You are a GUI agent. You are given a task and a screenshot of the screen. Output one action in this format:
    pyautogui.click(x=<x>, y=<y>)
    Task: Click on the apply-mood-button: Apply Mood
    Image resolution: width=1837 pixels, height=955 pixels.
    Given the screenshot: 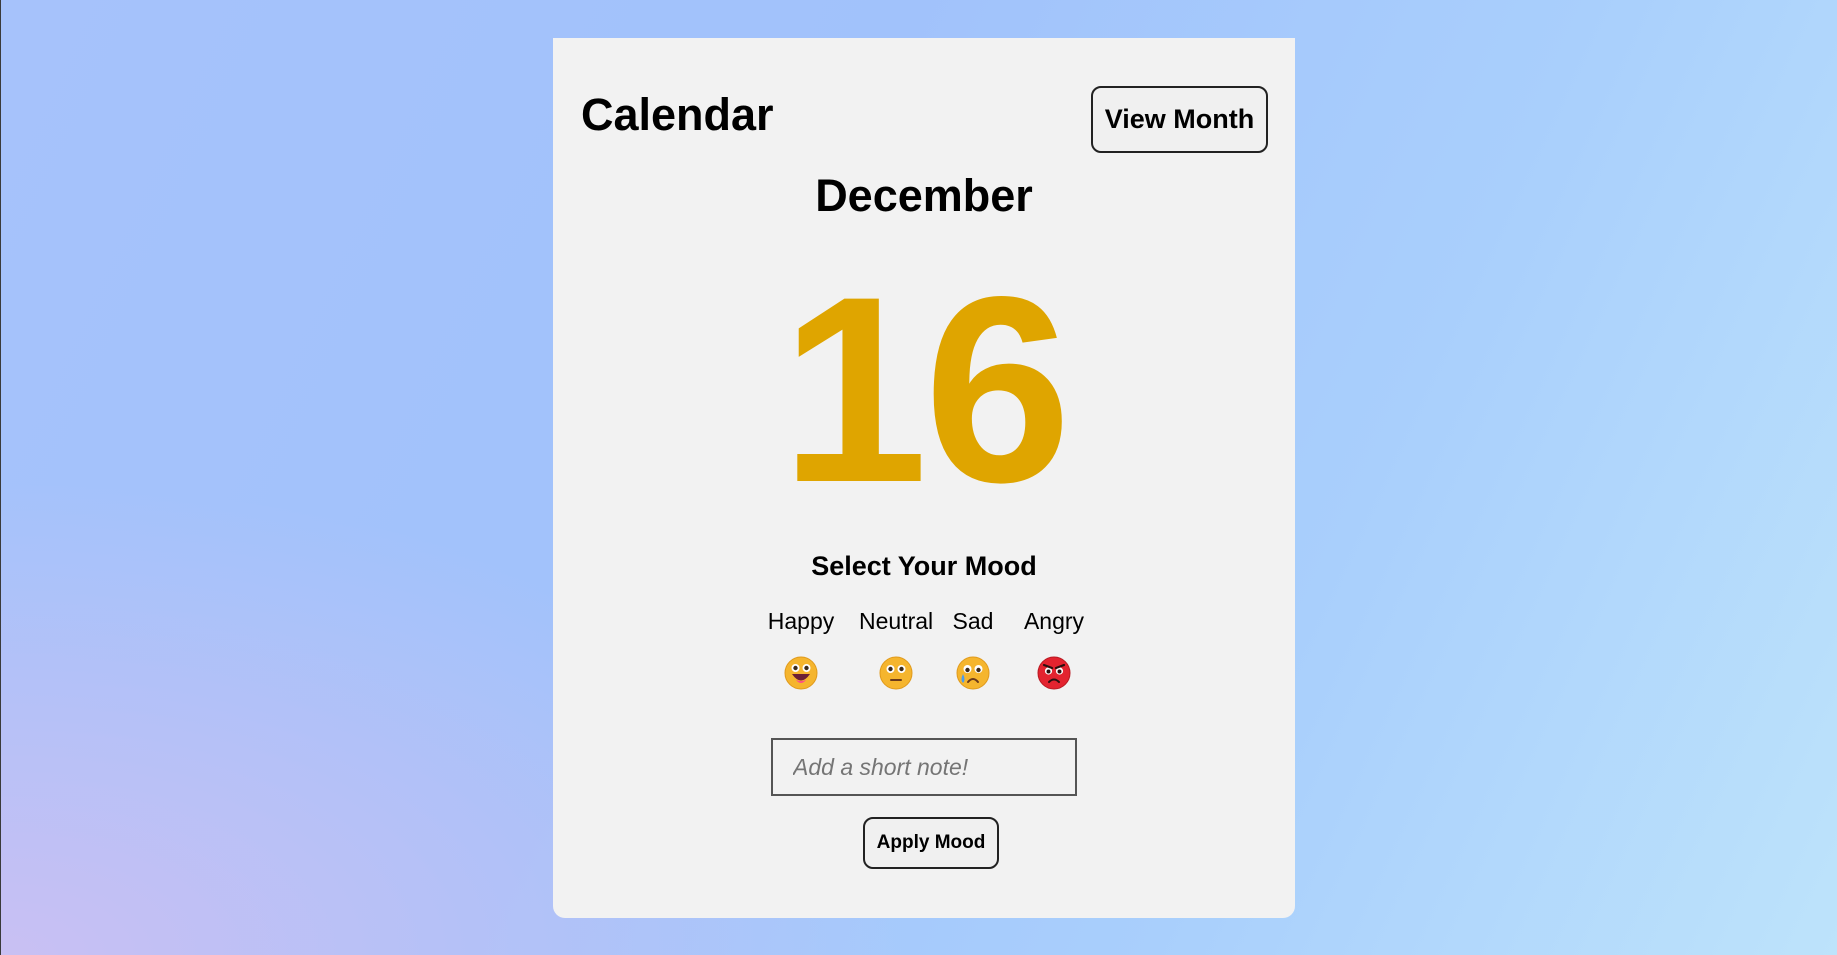 What is the action you would take?
    pyautogui.click(x=931, y=843)
    